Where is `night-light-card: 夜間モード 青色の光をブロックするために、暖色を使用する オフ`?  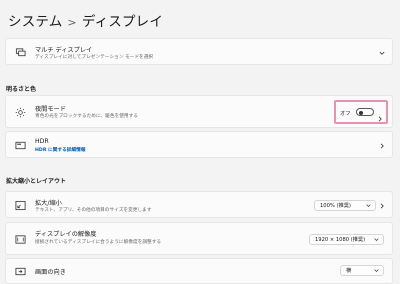 night-light-card: 夜間モード 青色の光をブロックするために、暖色を使用する オフ is located at coordinates (199, 111).